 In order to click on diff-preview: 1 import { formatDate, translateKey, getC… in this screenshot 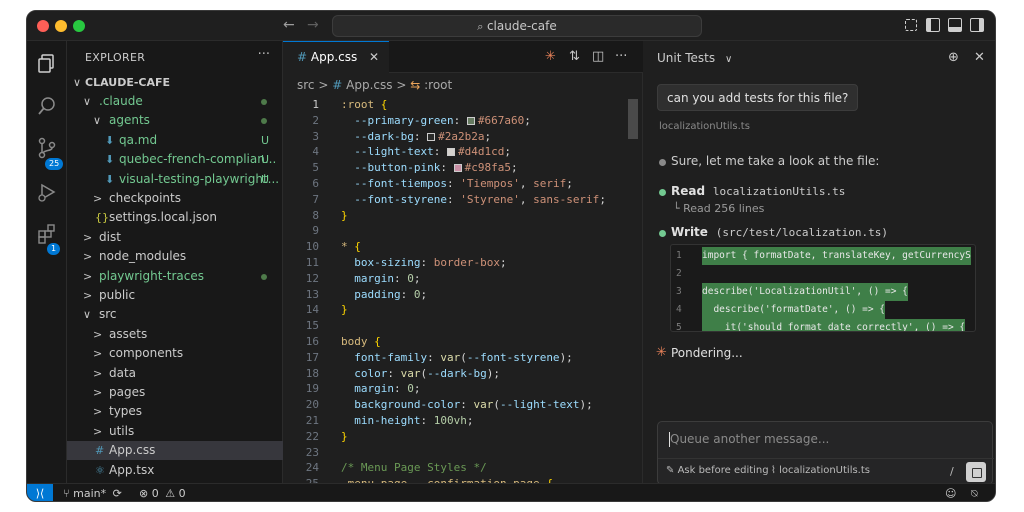, I will do `click(823, 288)`.